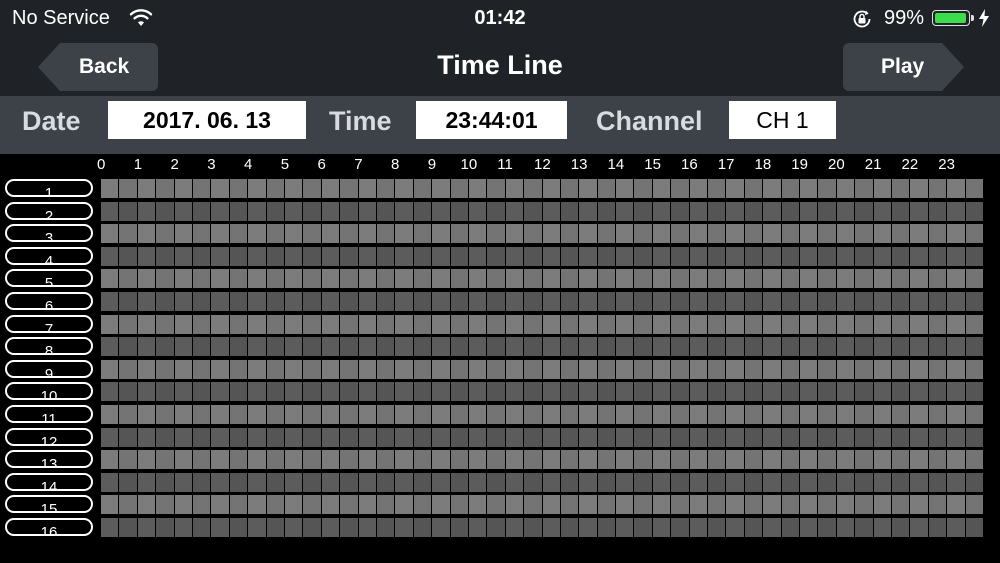 The image size is (1000, 563). Describe the element at coordinates (782, 120) in the screenshot. I see `channel-field: CH 1` at that location.